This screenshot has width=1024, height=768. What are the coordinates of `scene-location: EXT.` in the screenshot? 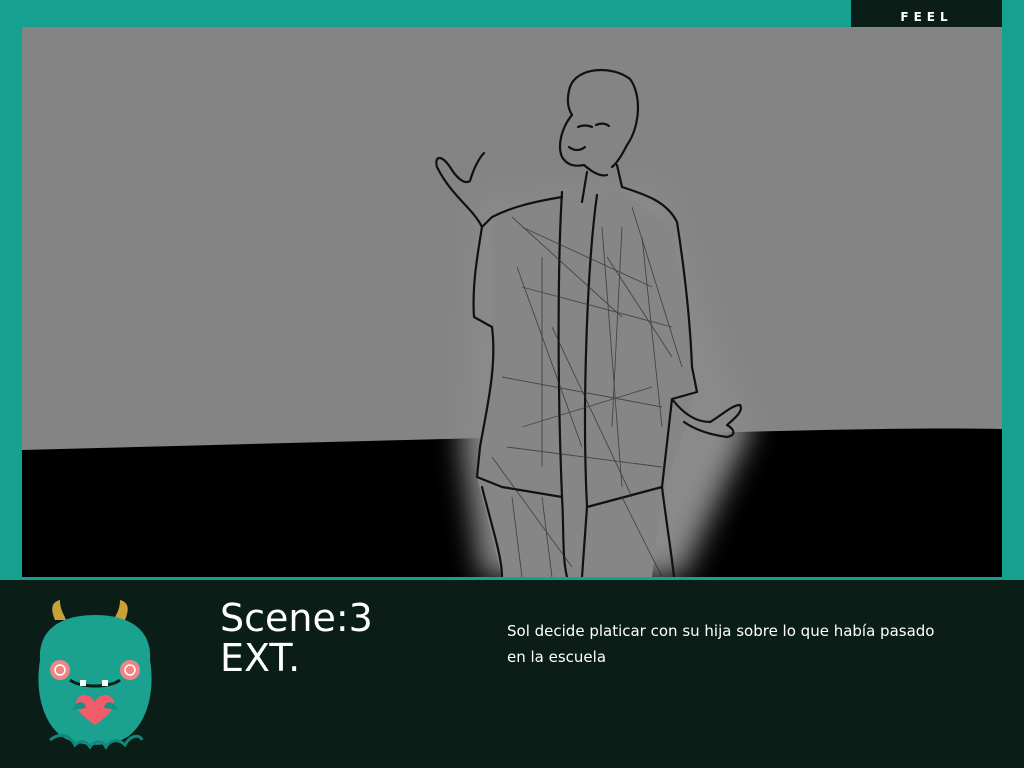 It's located at (260, 658).